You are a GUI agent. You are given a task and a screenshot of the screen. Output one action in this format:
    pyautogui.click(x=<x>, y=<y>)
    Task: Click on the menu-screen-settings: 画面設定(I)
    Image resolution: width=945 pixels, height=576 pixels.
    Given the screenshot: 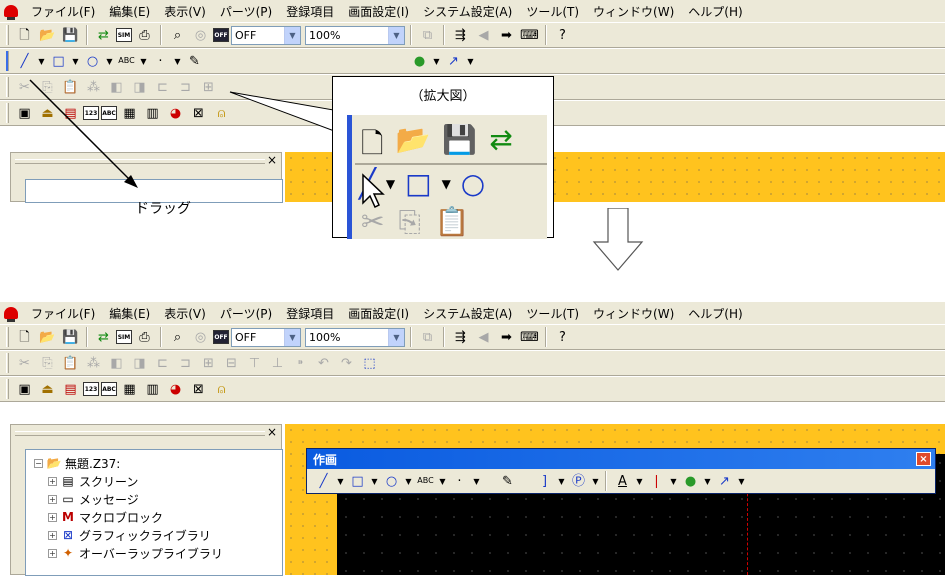 What is the action you would take?
    pyautogui.click(x=378, y=313)
    